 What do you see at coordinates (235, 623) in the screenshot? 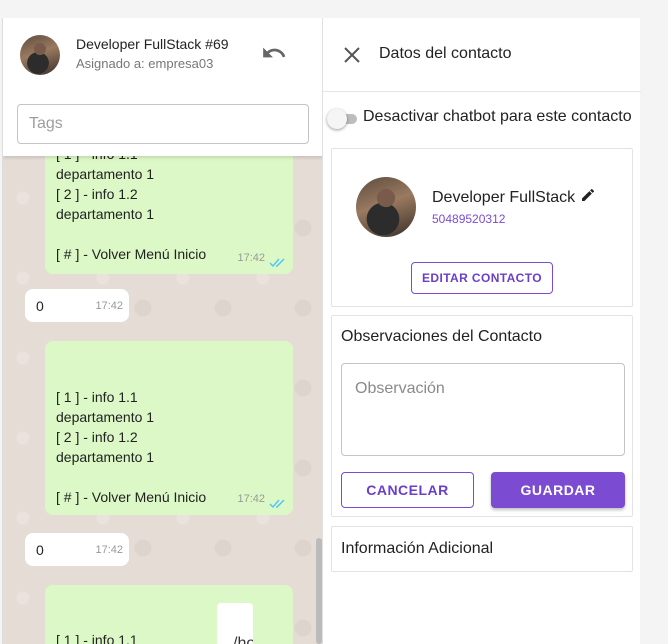
I see `quick-reply-popup: /ho` at bounding box center [235, 623].